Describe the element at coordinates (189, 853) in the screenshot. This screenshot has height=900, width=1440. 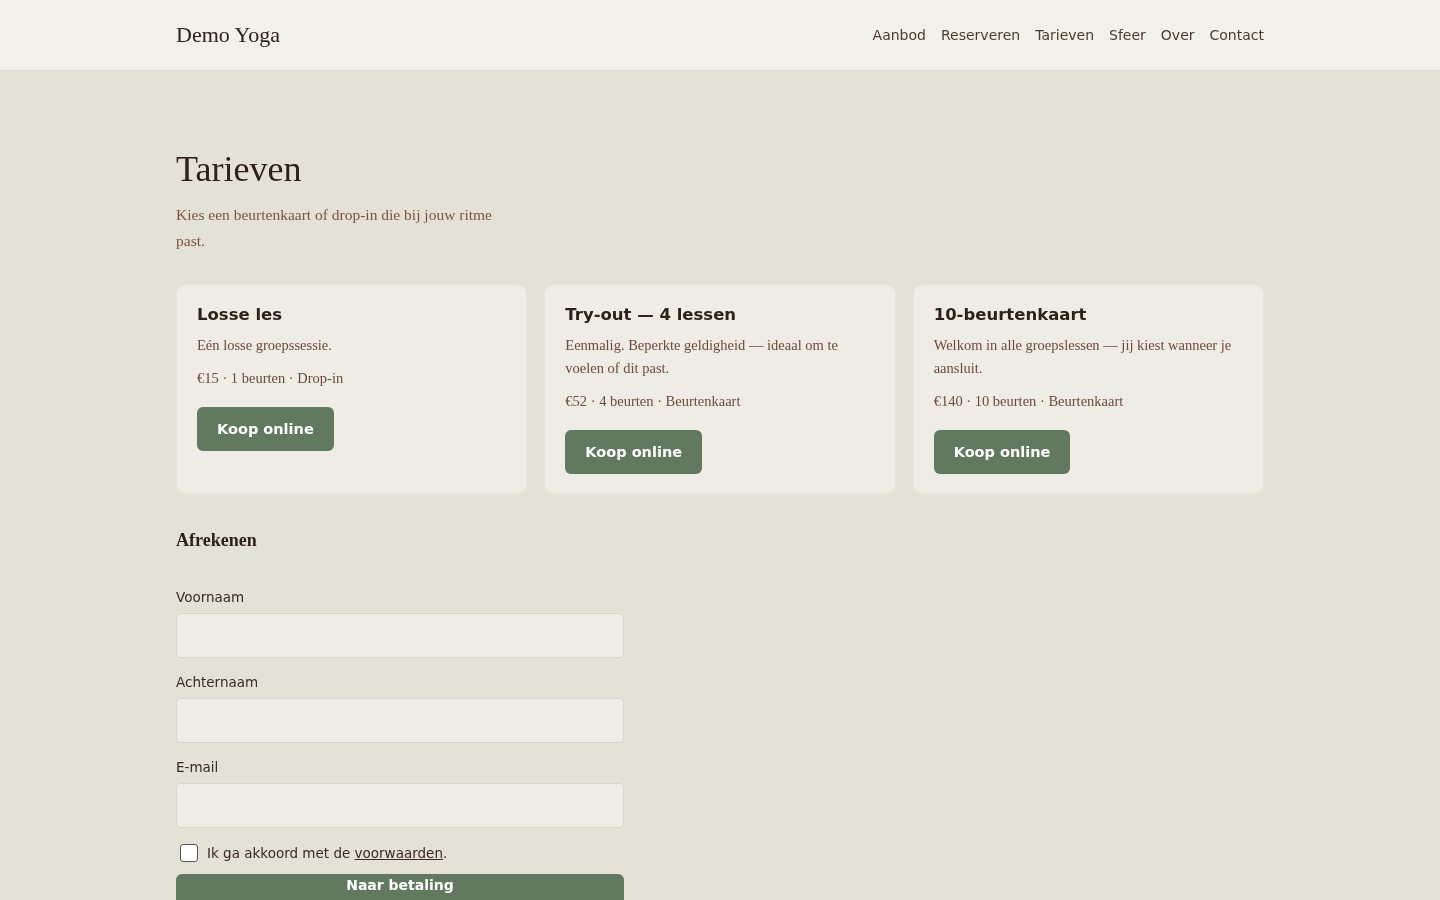
I see `consent-checkbox` at that location.